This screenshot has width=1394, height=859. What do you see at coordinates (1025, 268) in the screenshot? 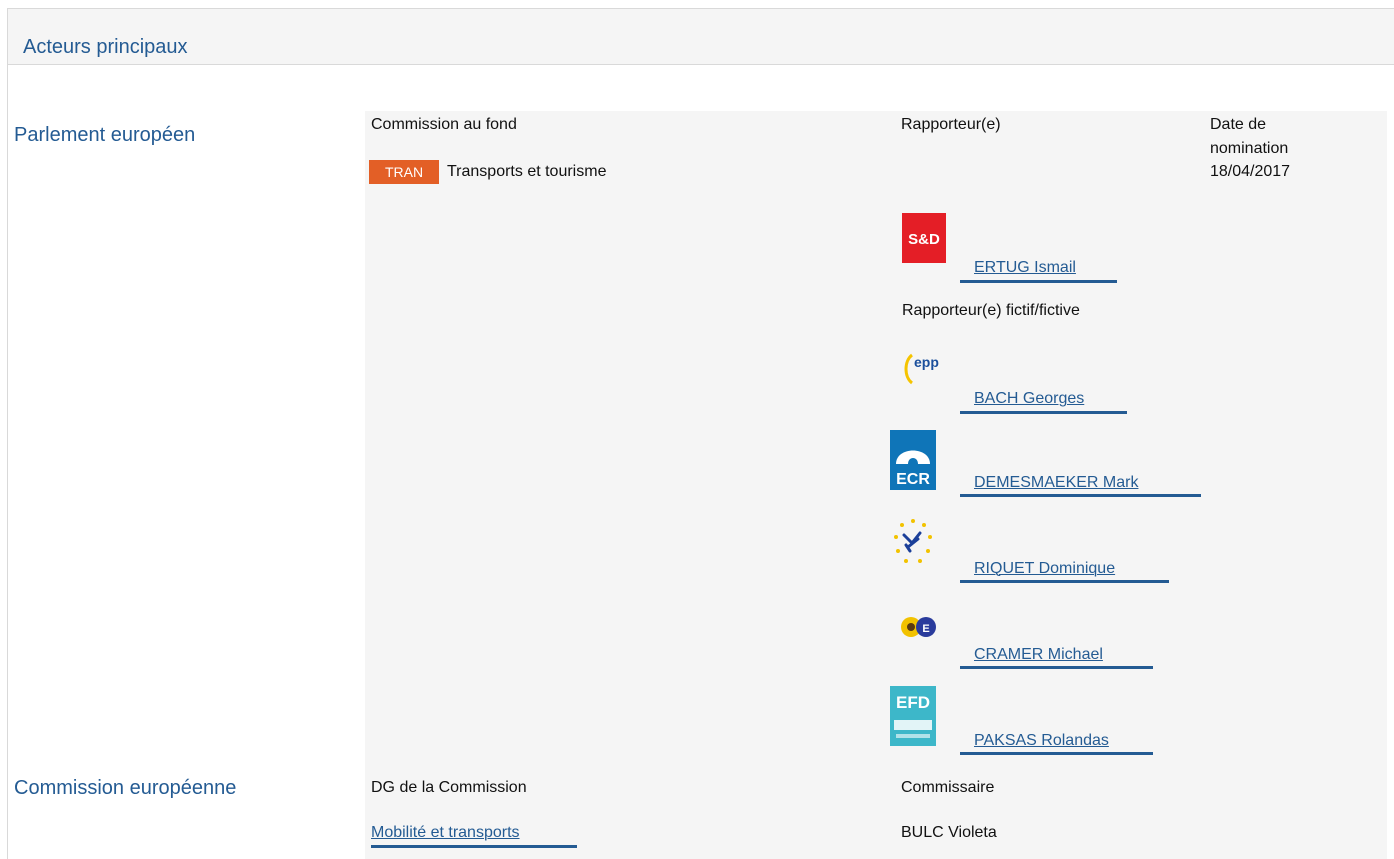
I see `rapporteur-link: ERTUG Ismail` at bounding box center [1025, 268].